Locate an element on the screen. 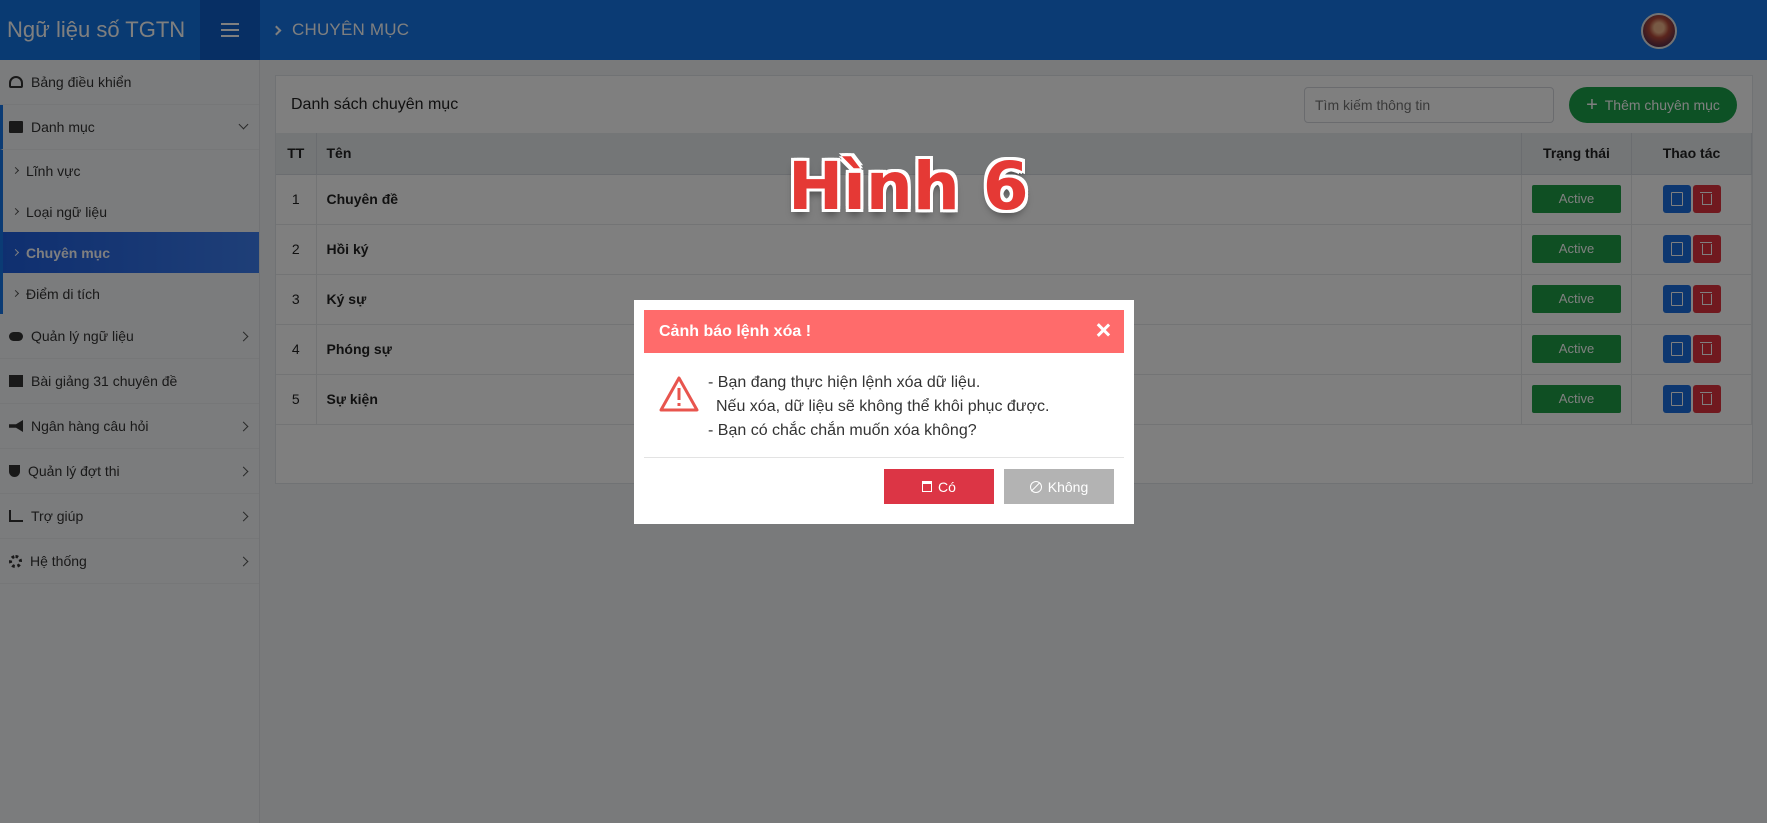 This screenshot has width=1767, height=823. dialog-title: Cảnh báo lệnh xóa ! is located at coordinates (735, 331).